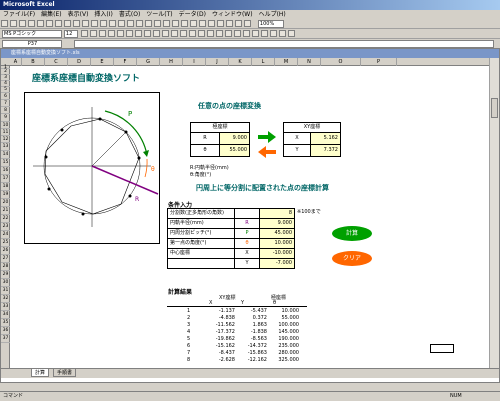 The height and width of the screenshot is (401, 500). Describe the element at coordinates (5, 147) in the screenshot. I see `row-header: 13` at that location.